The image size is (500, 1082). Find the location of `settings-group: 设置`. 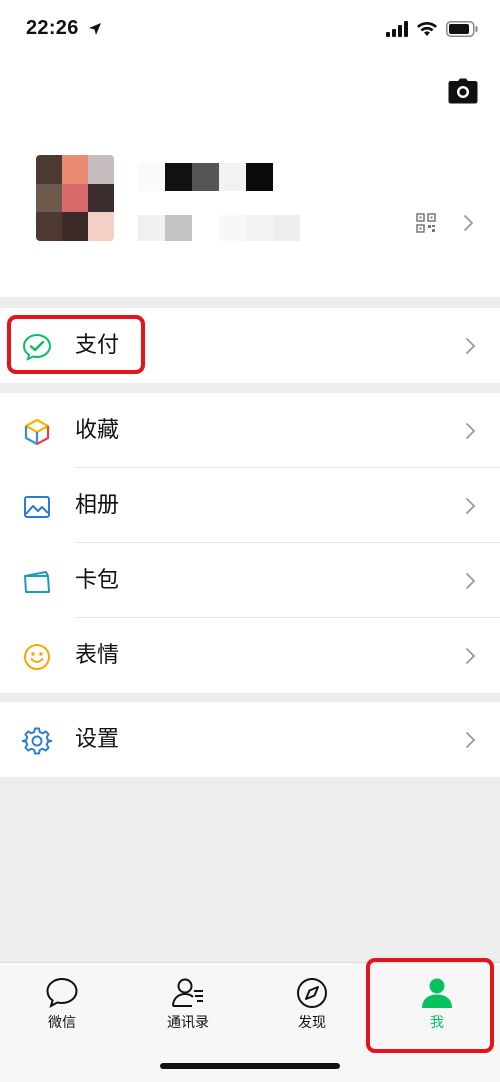

settings-group: 设置 is located at coordinates (250, 739).